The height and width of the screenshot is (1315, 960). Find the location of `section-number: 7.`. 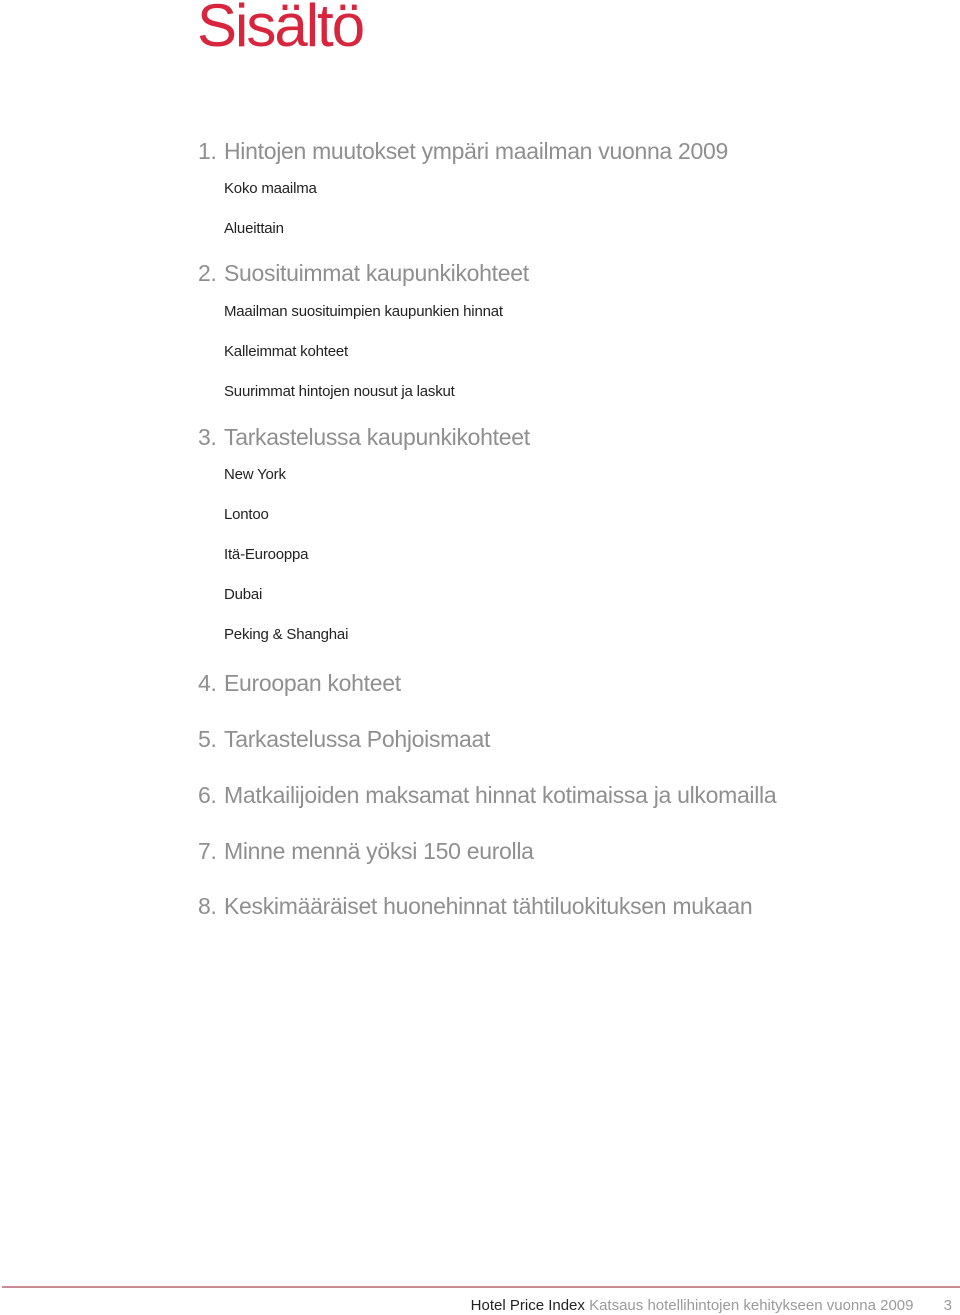

section-number: 7. is located at coordinates (207, 851).